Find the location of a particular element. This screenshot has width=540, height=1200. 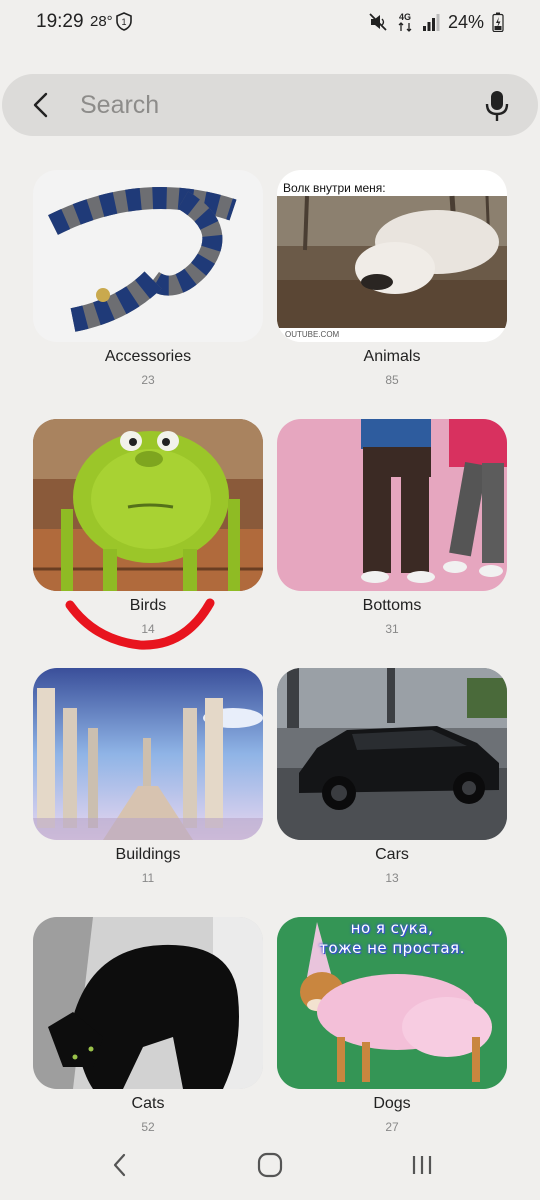

thumbnail-footer: OUTUBE.COM is located at coordinates (312, 334).